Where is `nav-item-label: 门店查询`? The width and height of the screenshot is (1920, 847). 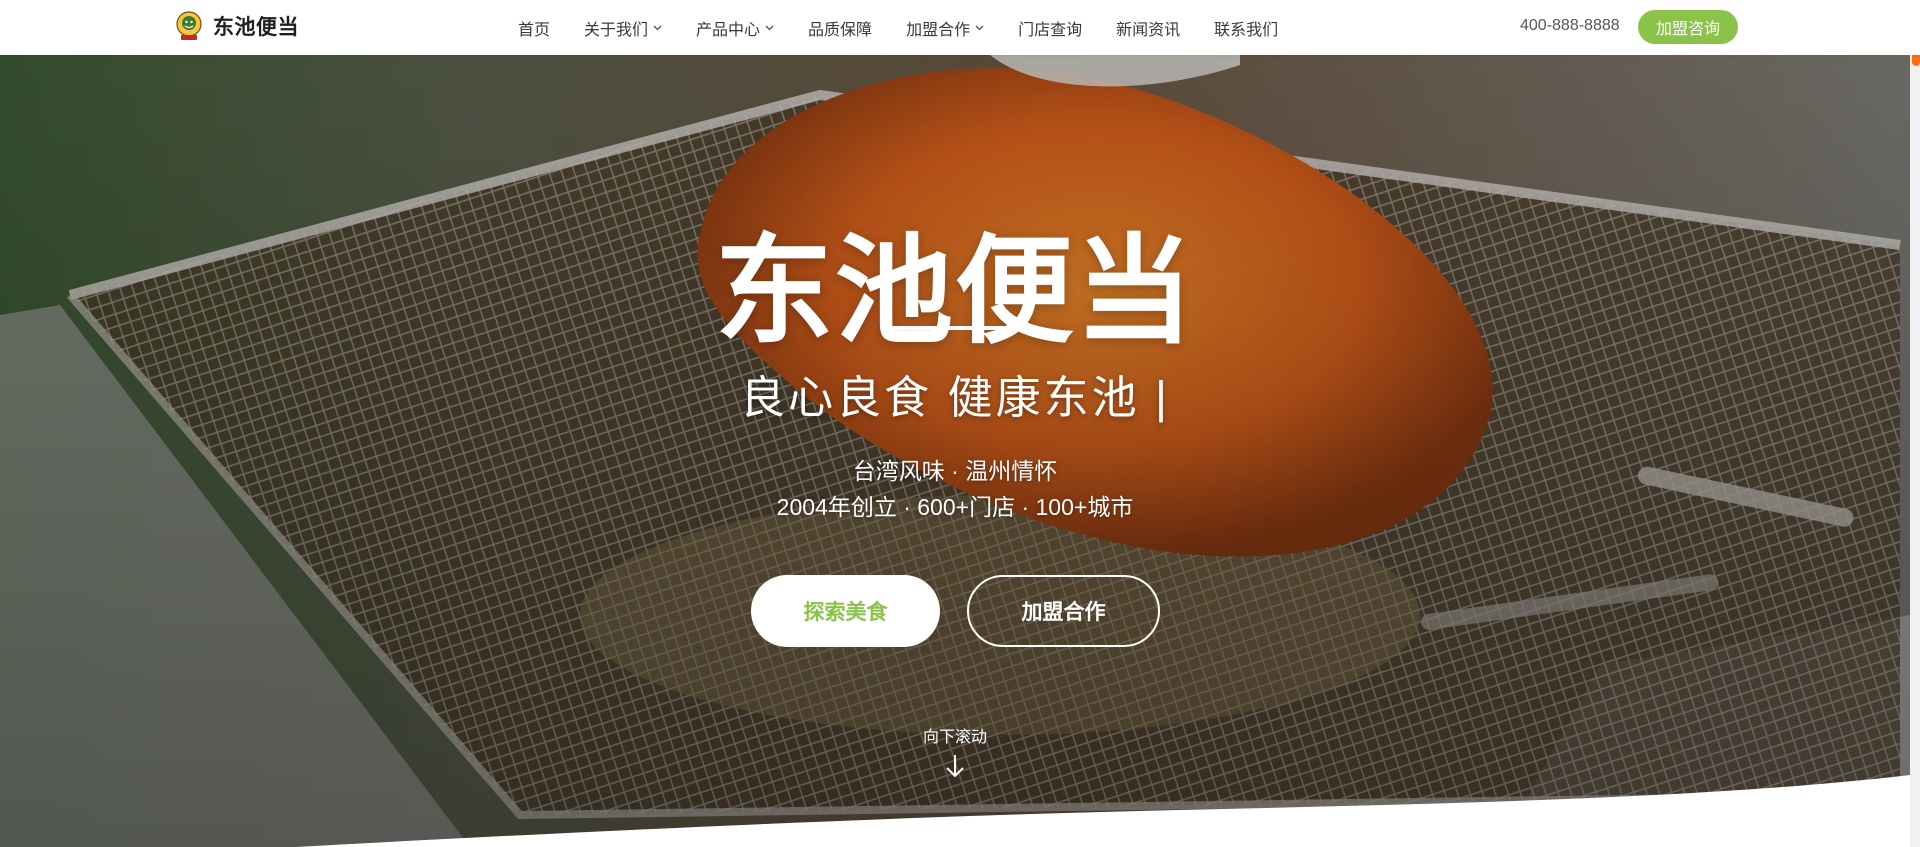
nav-item-label: 门店查询 is located at coordinates (1050, 30).